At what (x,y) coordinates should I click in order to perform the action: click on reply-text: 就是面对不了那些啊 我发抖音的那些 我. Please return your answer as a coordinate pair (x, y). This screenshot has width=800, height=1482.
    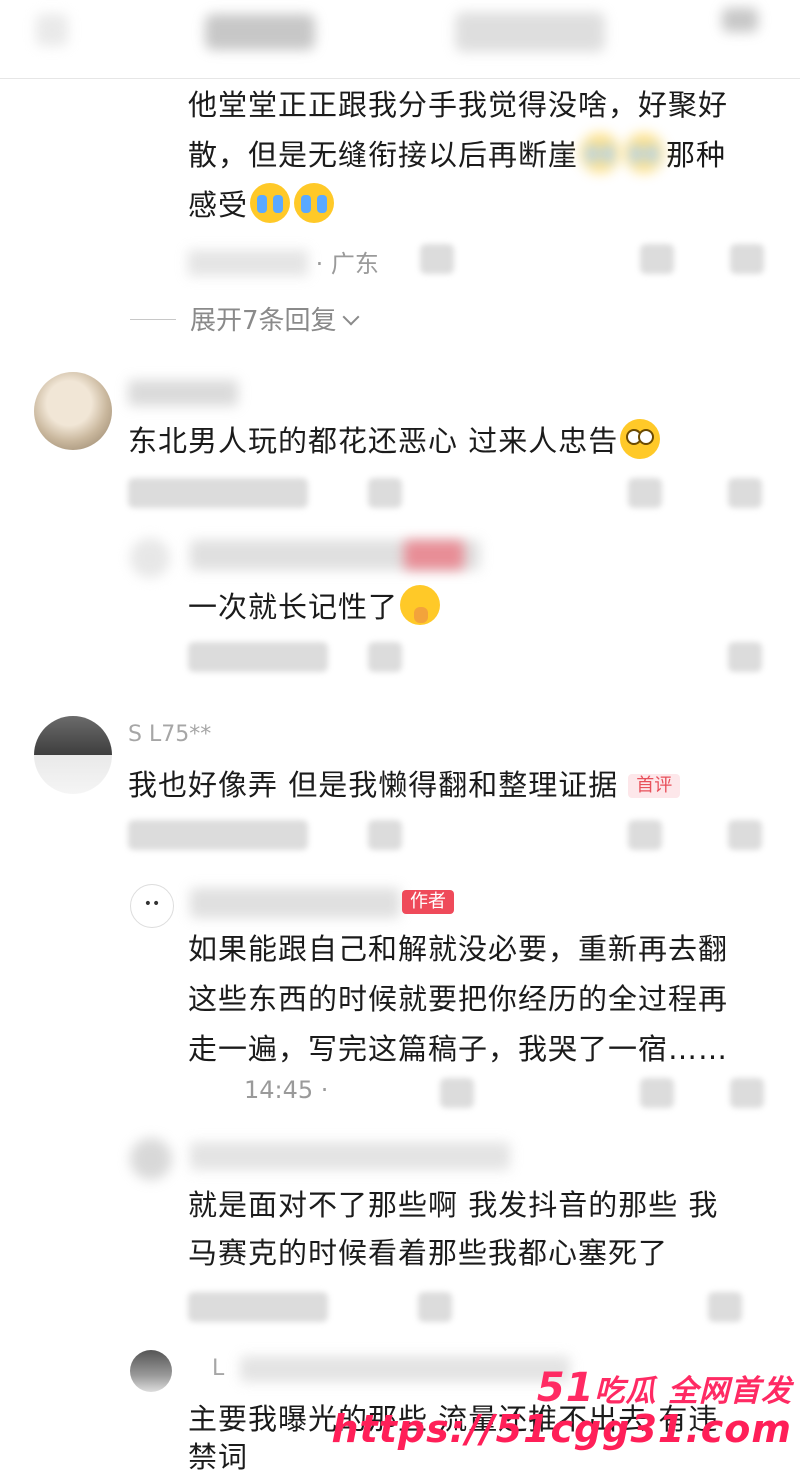
    Looking at the image, I should click on (453, 1205).